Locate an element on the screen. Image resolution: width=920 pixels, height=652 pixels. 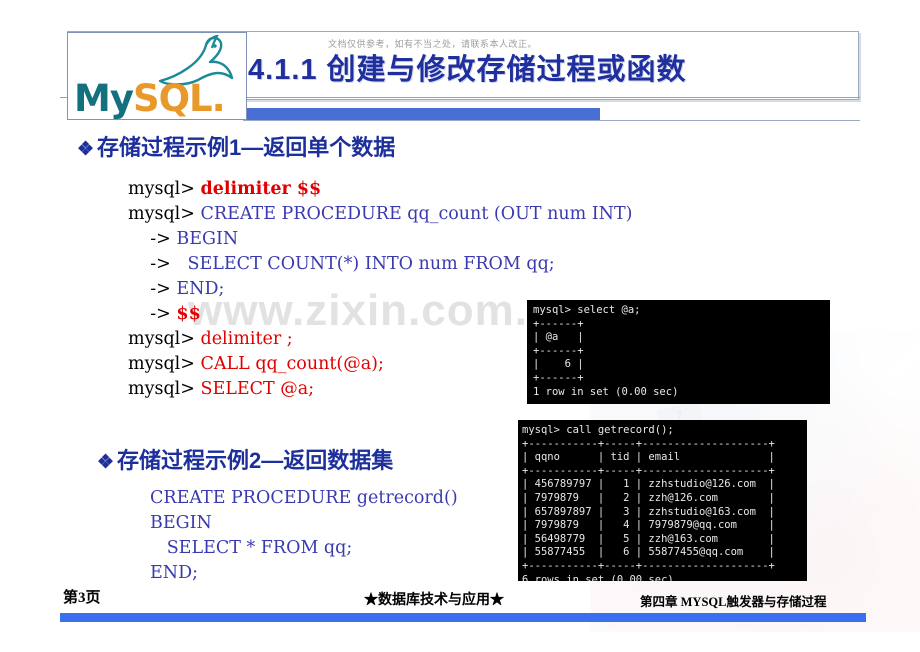
code-line: -> BEGIN is located at coordinates (380, 239).